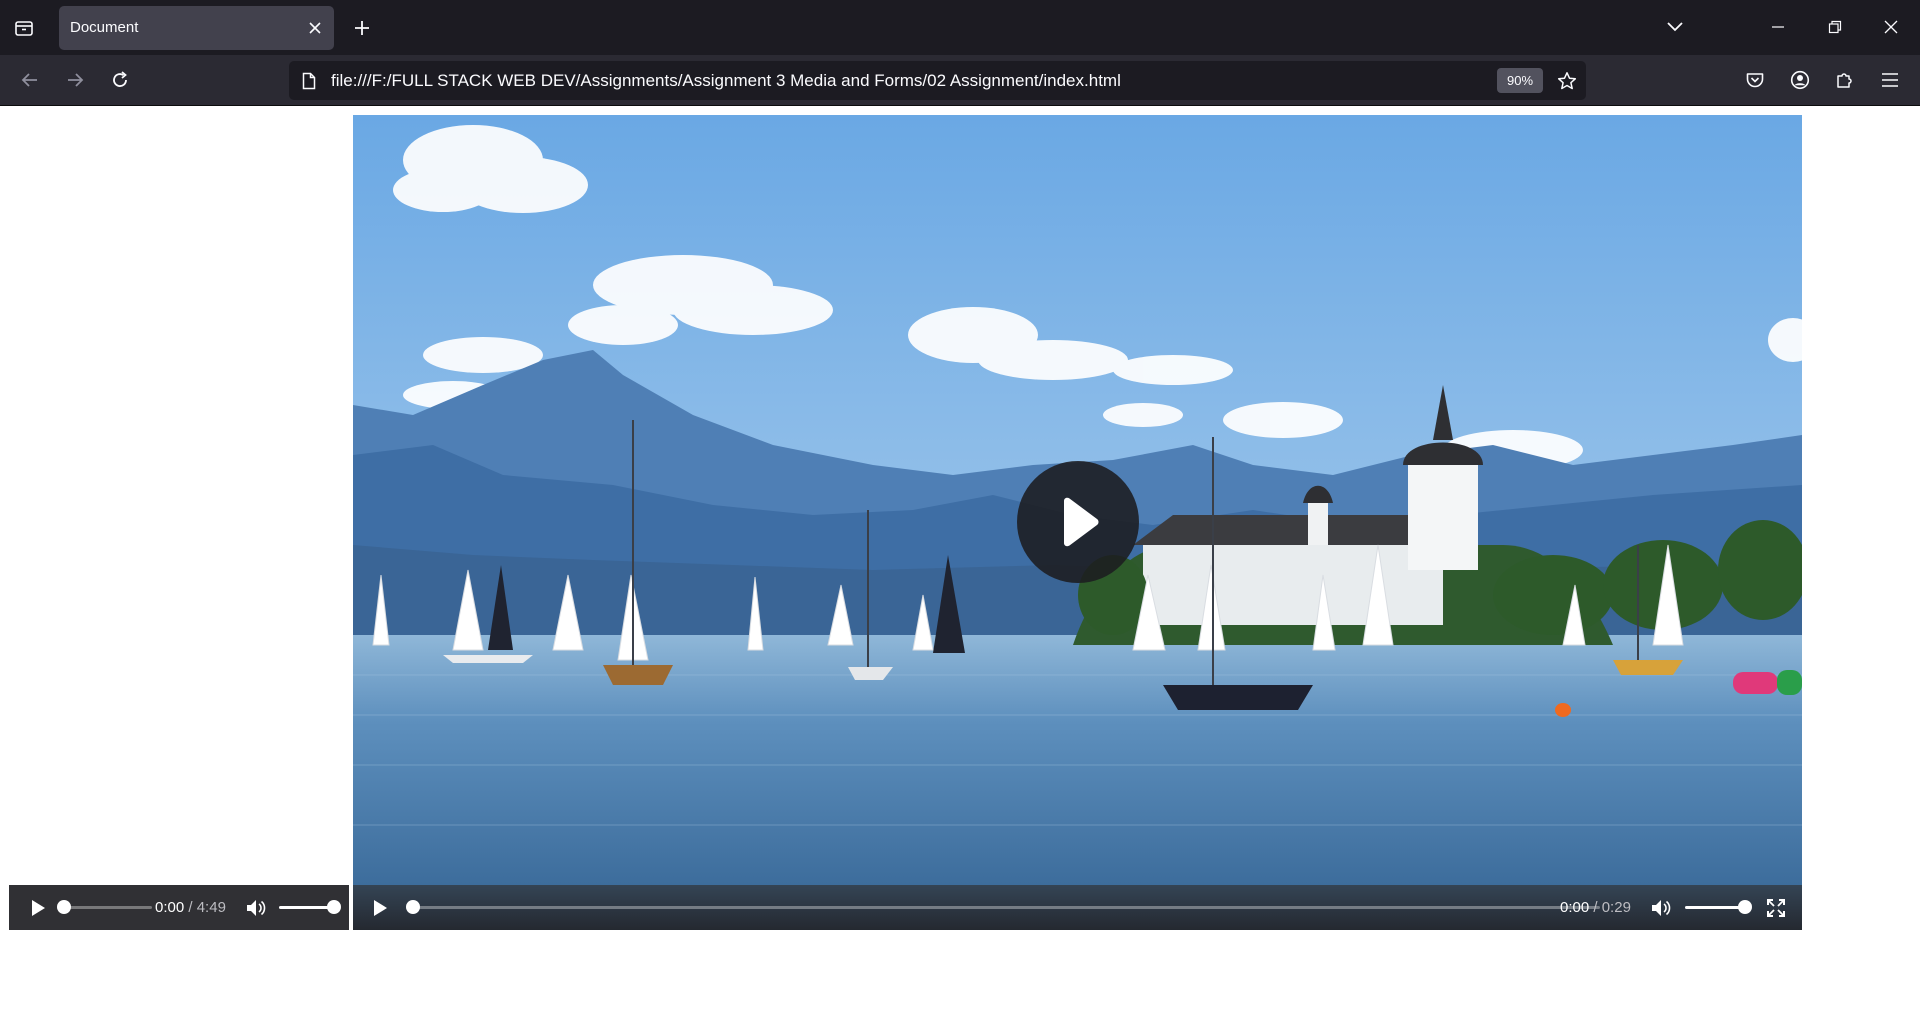  What do you see at coordinates (170, 907) in the screenshot?
I see `audio-current-time: 0:00` at bounding box center [170, 907].